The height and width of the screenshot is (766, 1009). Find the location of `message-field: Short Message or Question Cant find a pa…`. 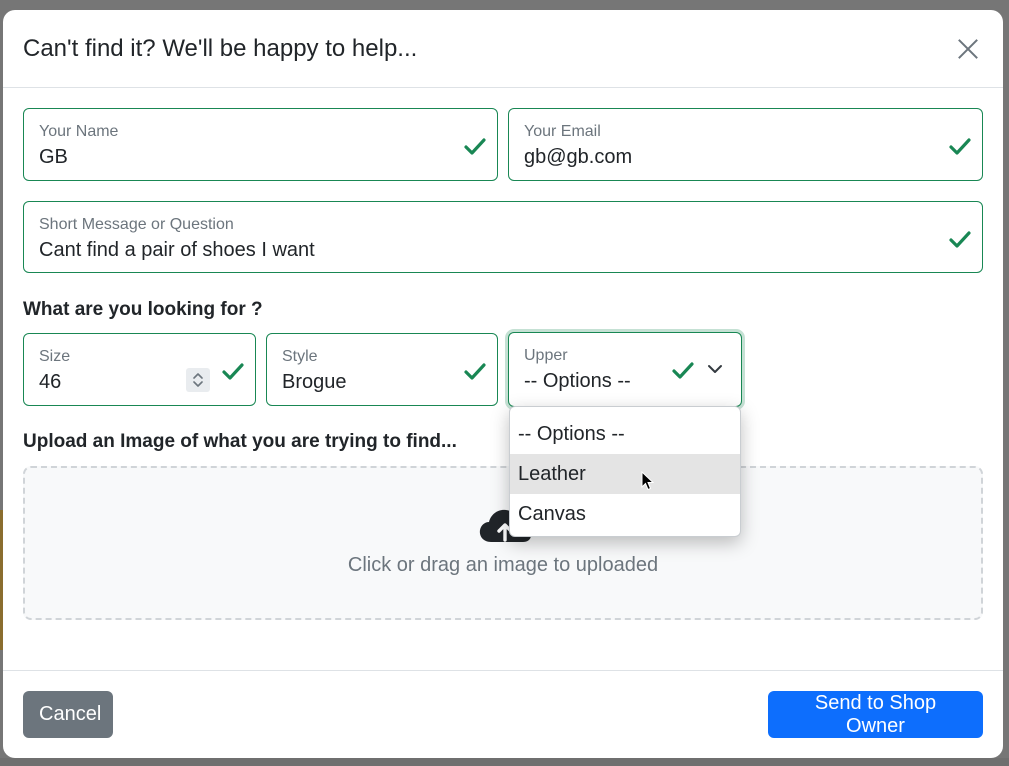

message-field: Short Message or Question Cant find a pa… is located at coordinates (503, 237).